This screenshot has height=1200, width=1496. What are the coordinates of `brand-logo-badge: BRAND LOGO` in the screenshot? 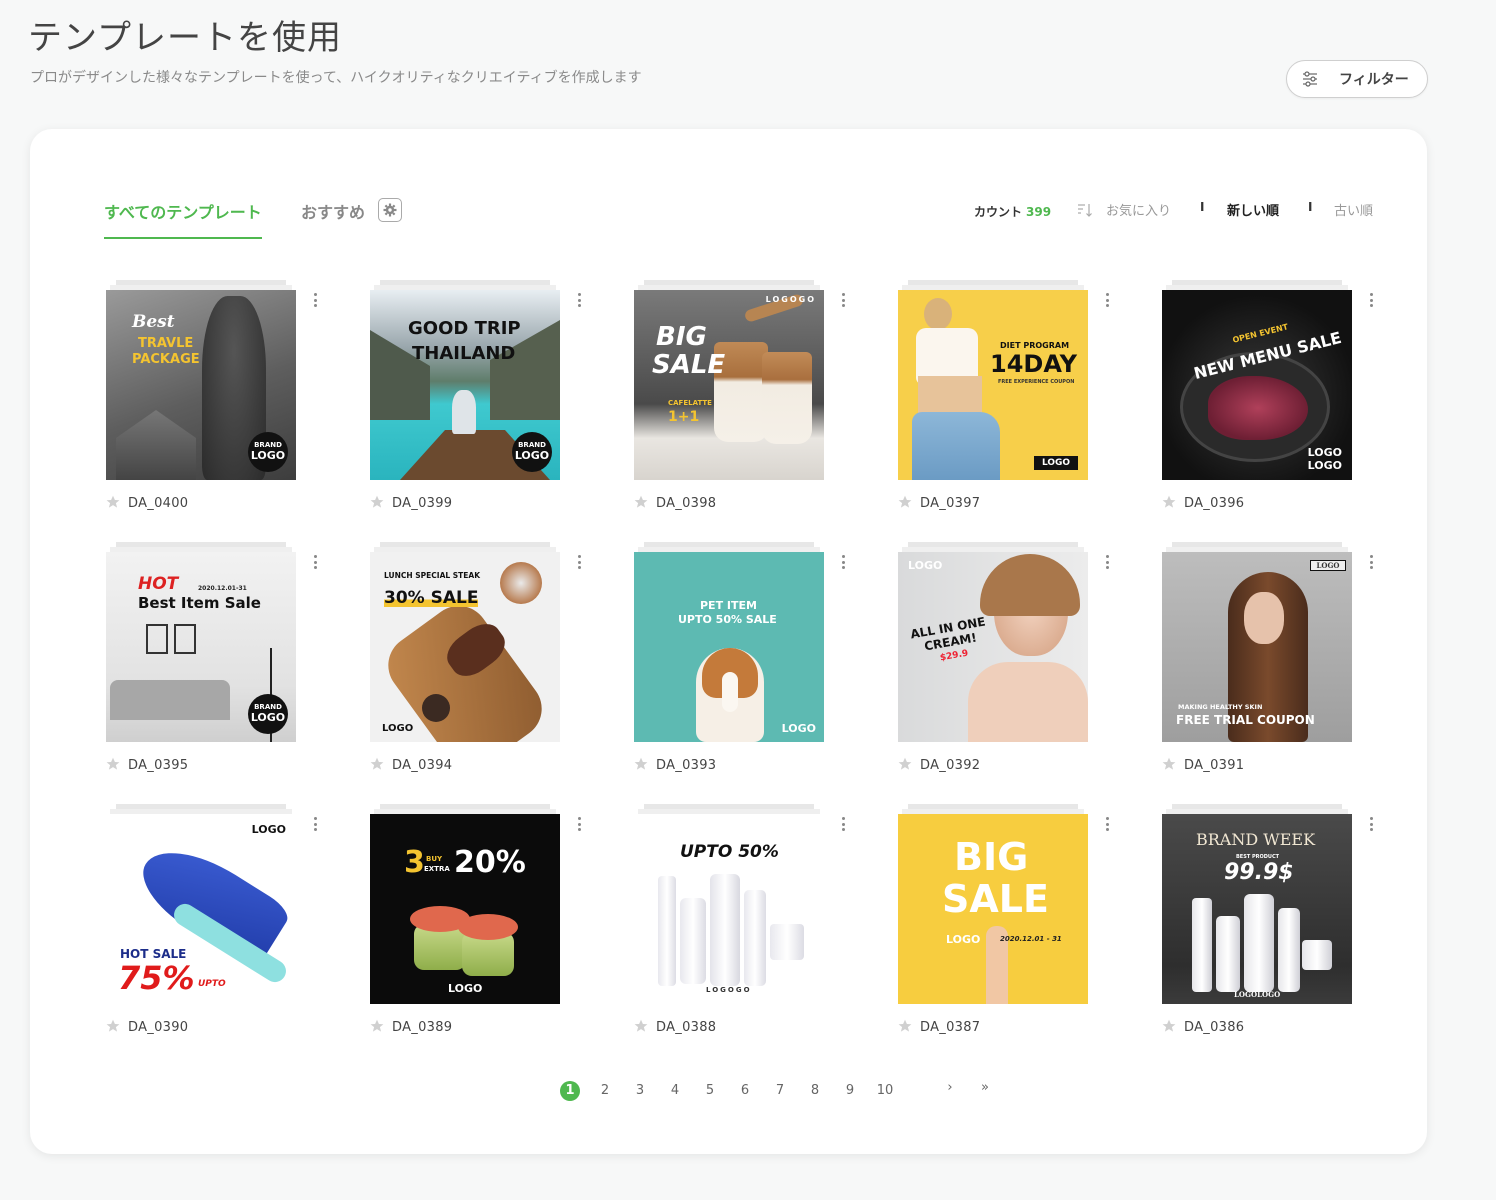 It's located at (268, 452).